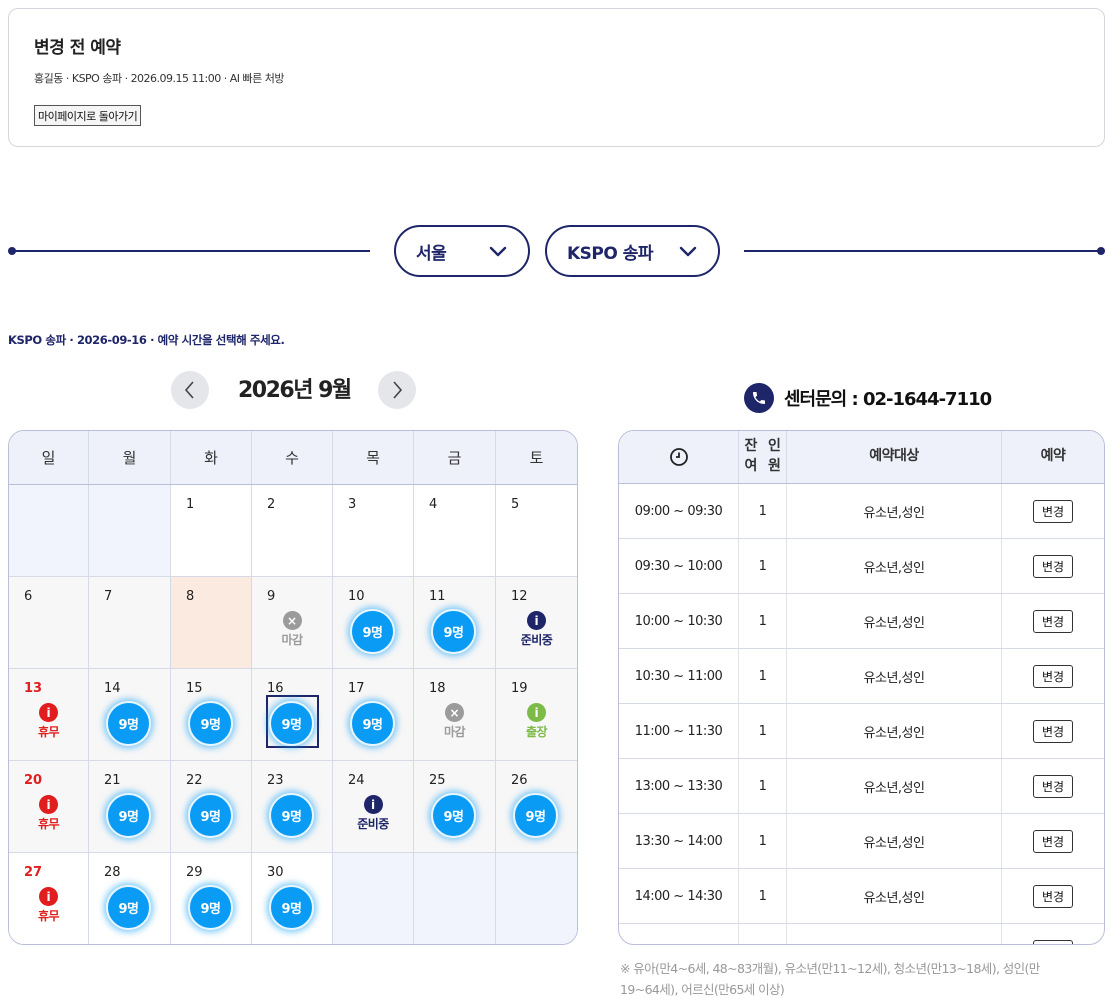 This screenshot has height=1007, width=1113. I want to click on time-cell: 13:00 ~ 13:30, so click(679, 786).